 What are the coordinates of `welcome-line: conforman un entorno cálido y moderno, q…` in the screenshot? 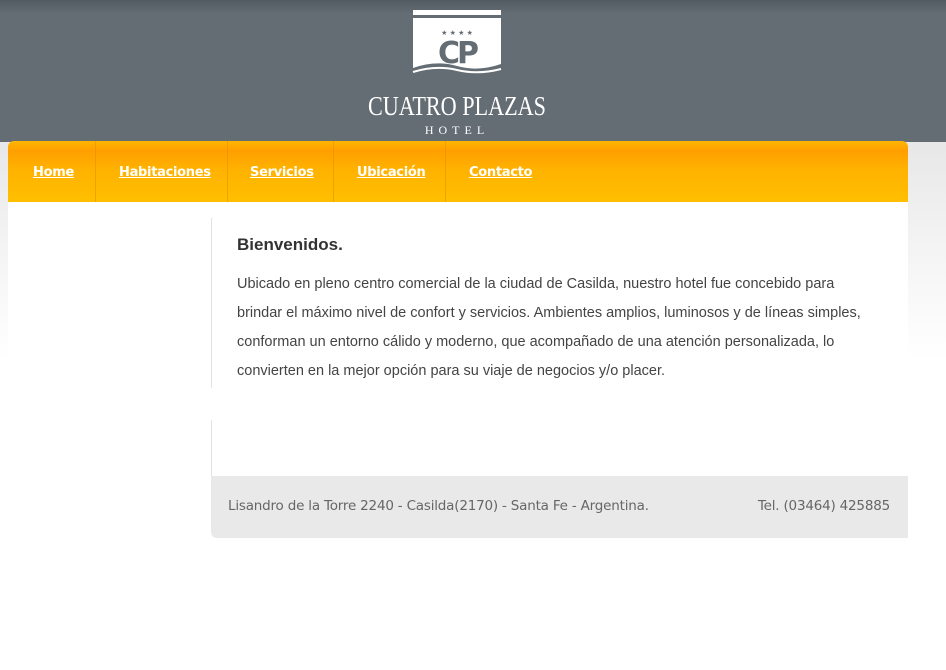 It's located at (536, 342).